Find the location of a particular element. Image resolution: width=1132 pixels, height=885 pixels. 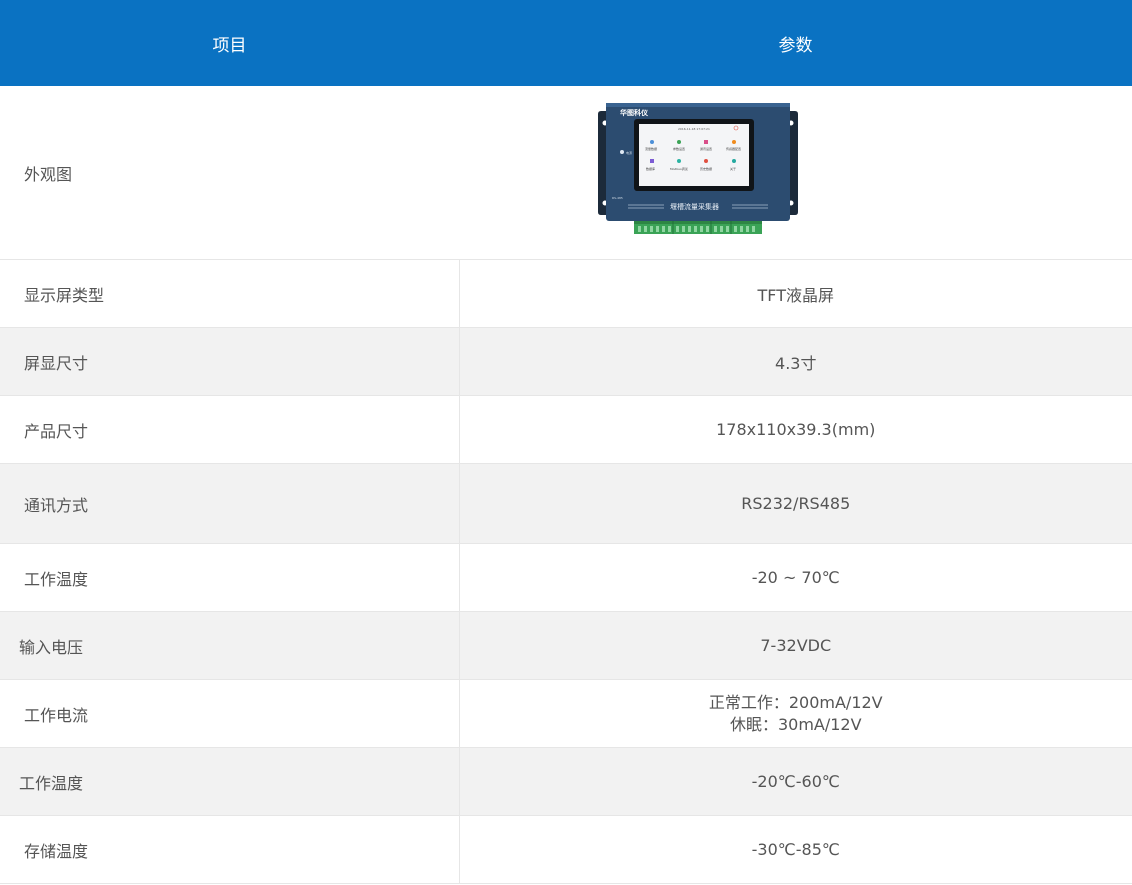

table-header: 项目 参数 is located at coordinates (566, 43).